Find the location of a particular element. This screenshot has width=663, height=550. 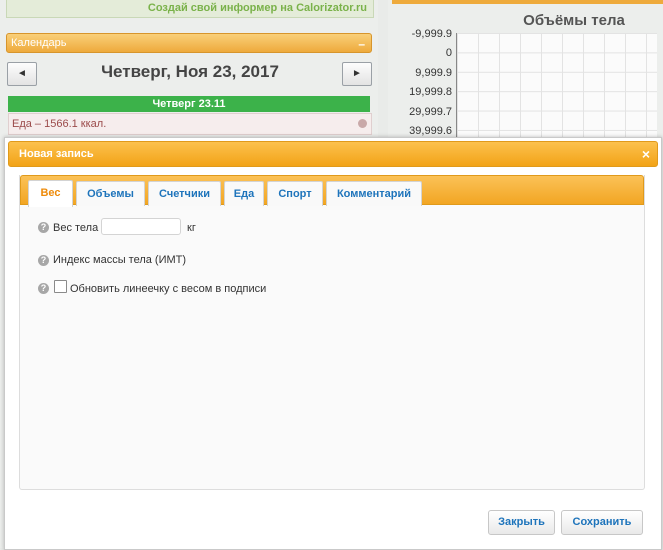

tab-counters: Счетчики is located at coordinates (184, 193).